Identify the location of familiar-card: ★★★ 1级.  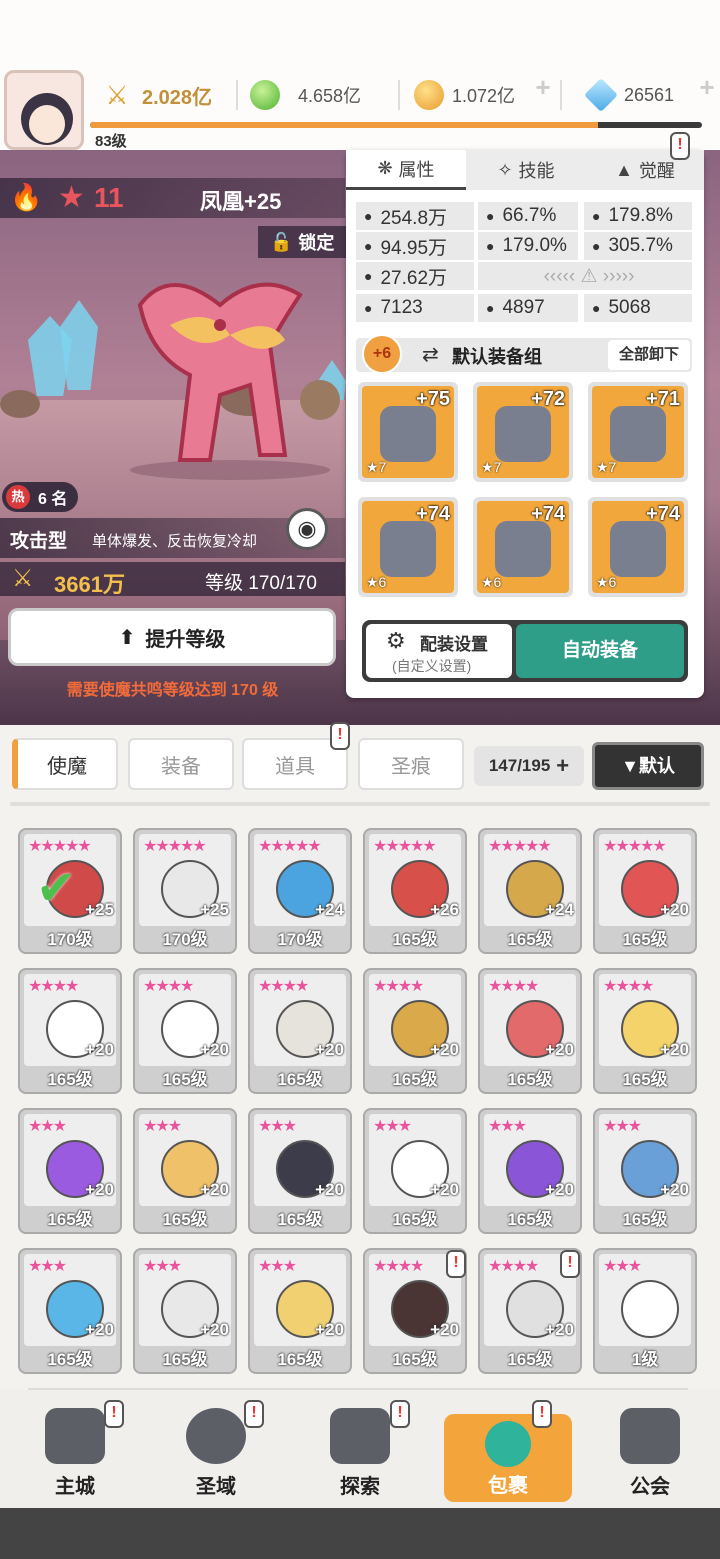
(645, 1311).